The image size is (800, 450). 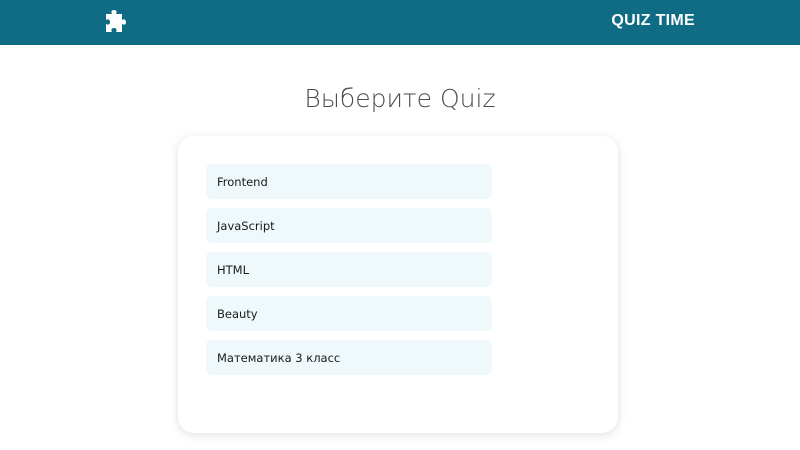 What do you see at coordinates (653, 21) in the screenshot?
I see `brand-title: QUIZ TIME` at bounding box center [653, 21].